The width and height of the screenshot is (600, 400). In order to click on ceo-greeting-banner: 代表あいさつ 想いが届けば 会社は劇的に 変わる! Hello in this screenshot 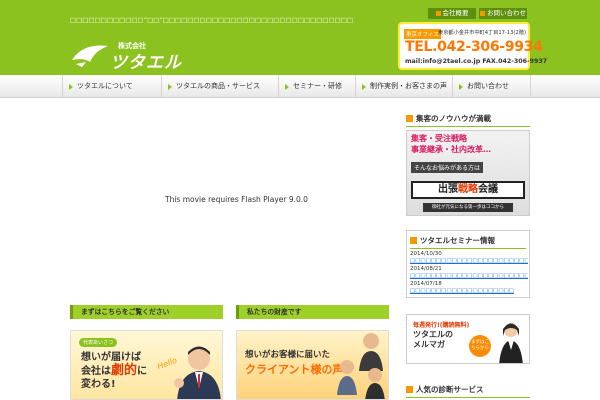, I will do `click(146, 365)`.